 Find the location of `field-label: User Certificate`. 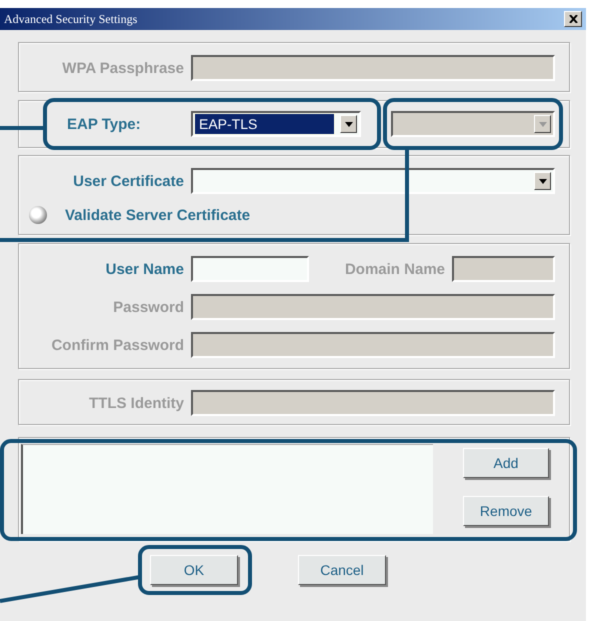

field-label: User Certificate is located at coordinates (128, 181).